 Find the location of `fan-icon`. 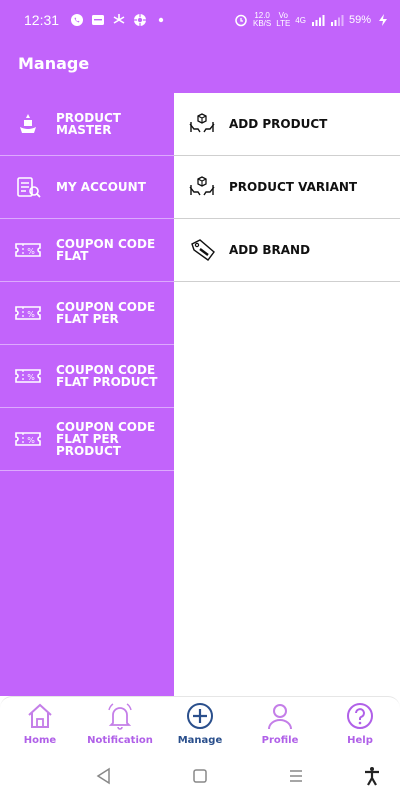

fan-icon is located at coordinates (119, 19).